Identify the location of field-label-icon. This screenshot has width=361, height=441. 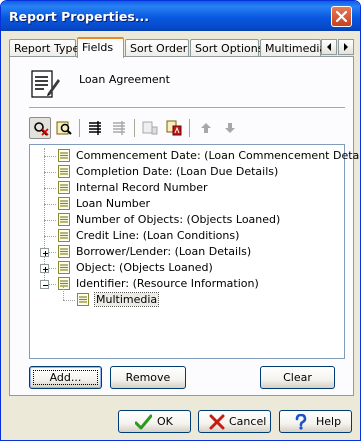
(174, 128).